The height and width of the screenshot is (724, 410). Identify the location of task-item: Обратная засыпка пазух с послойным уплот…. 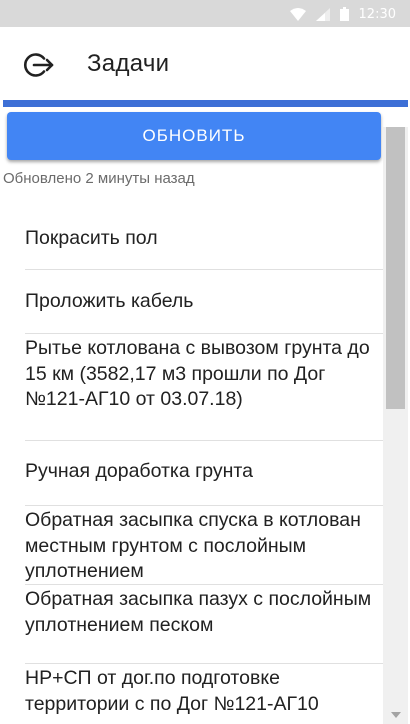
(205, 624).